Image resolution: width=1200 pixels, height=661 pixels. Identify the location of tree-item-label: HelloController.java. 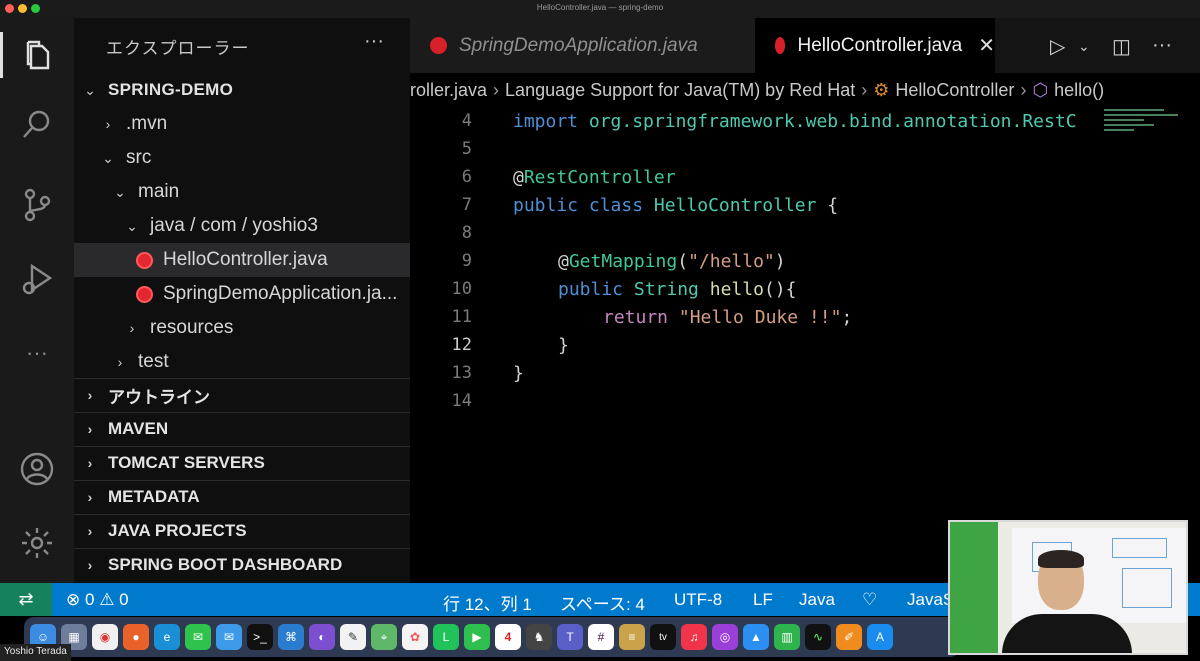
(245, 259).